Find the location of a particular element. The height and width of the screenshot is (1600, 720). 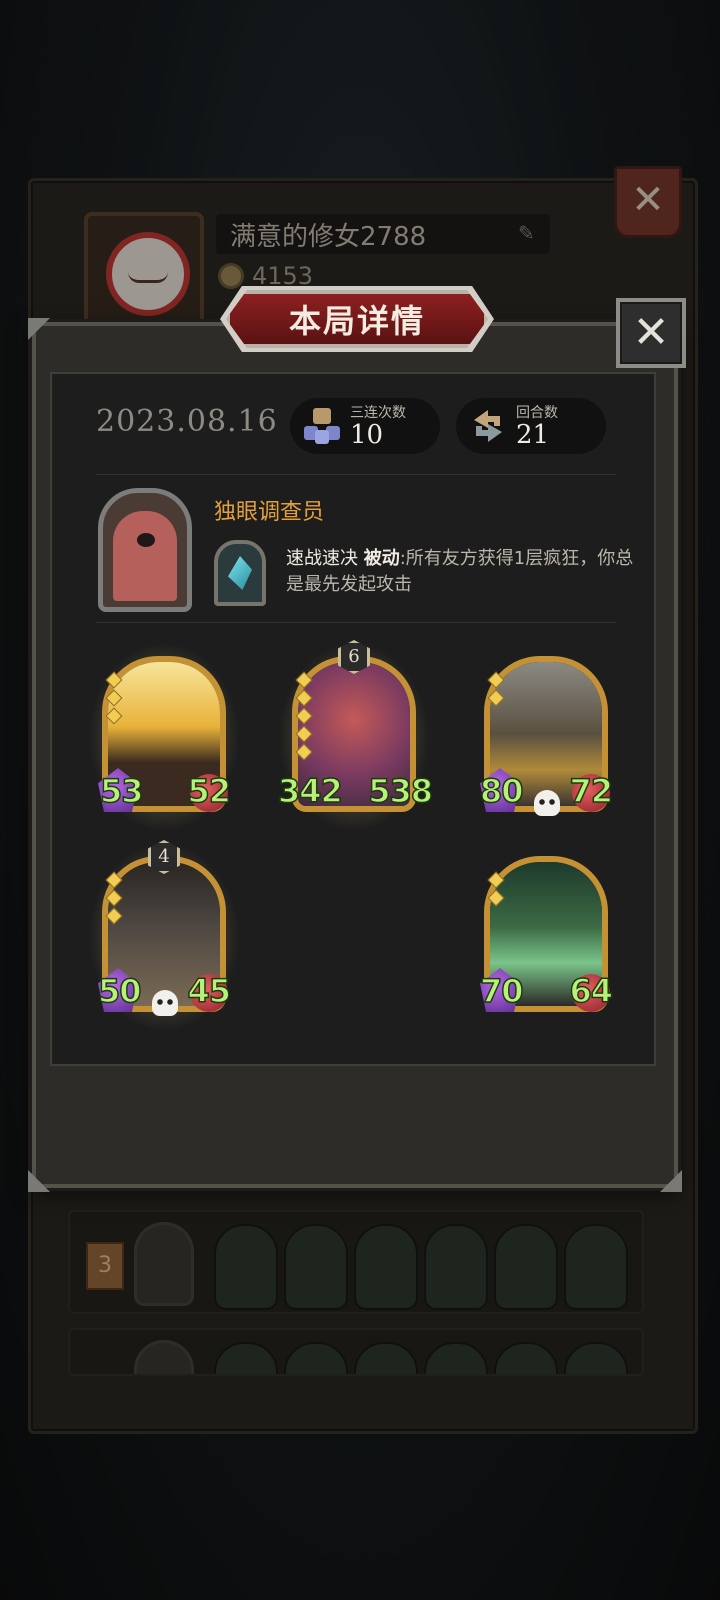

close-icon: ✕ is located at coordinates (651, 332).